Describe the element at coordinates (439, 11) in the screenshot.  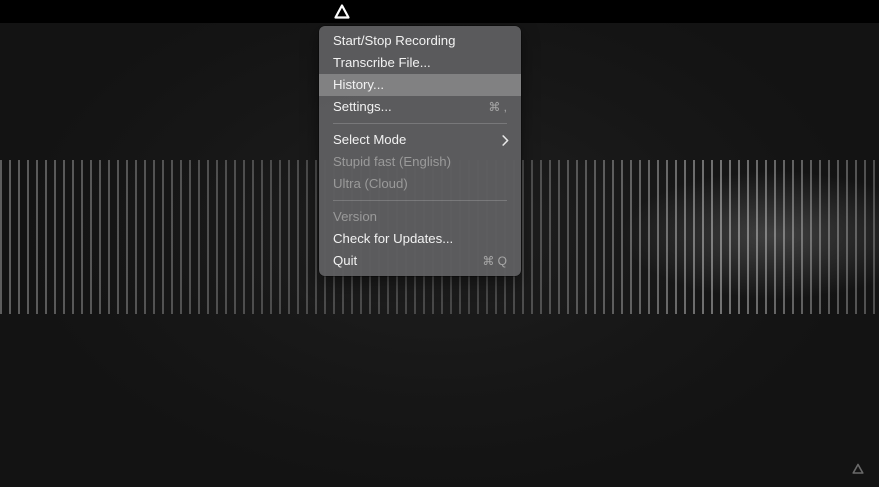
I see `menu-bar` at that location.